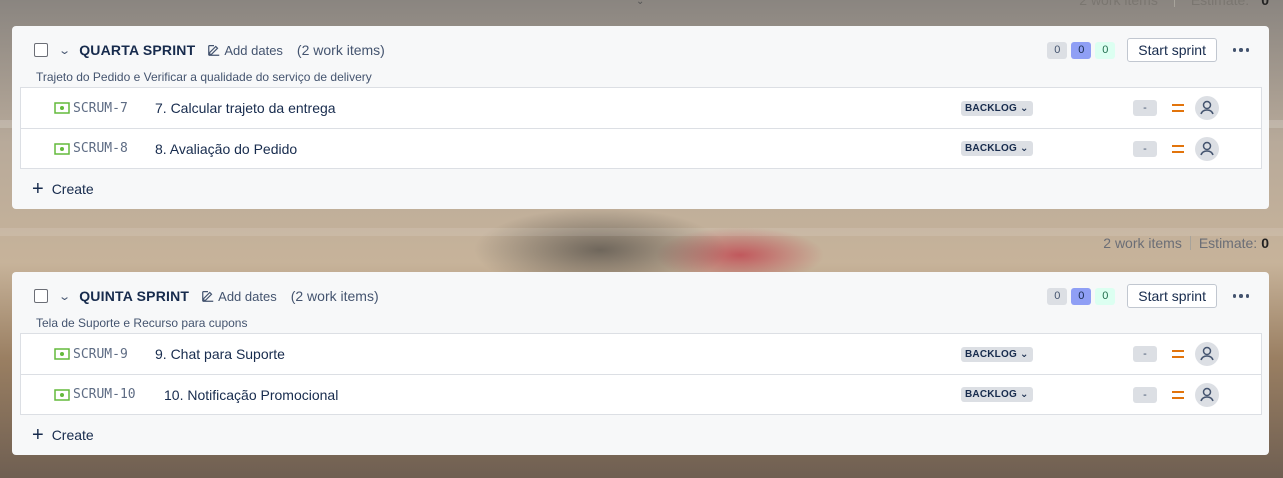  Describe the element at coordinates (220, 354) in the screenshot. I see `work-item-summary: 9. Chat para Suporte` at that location.